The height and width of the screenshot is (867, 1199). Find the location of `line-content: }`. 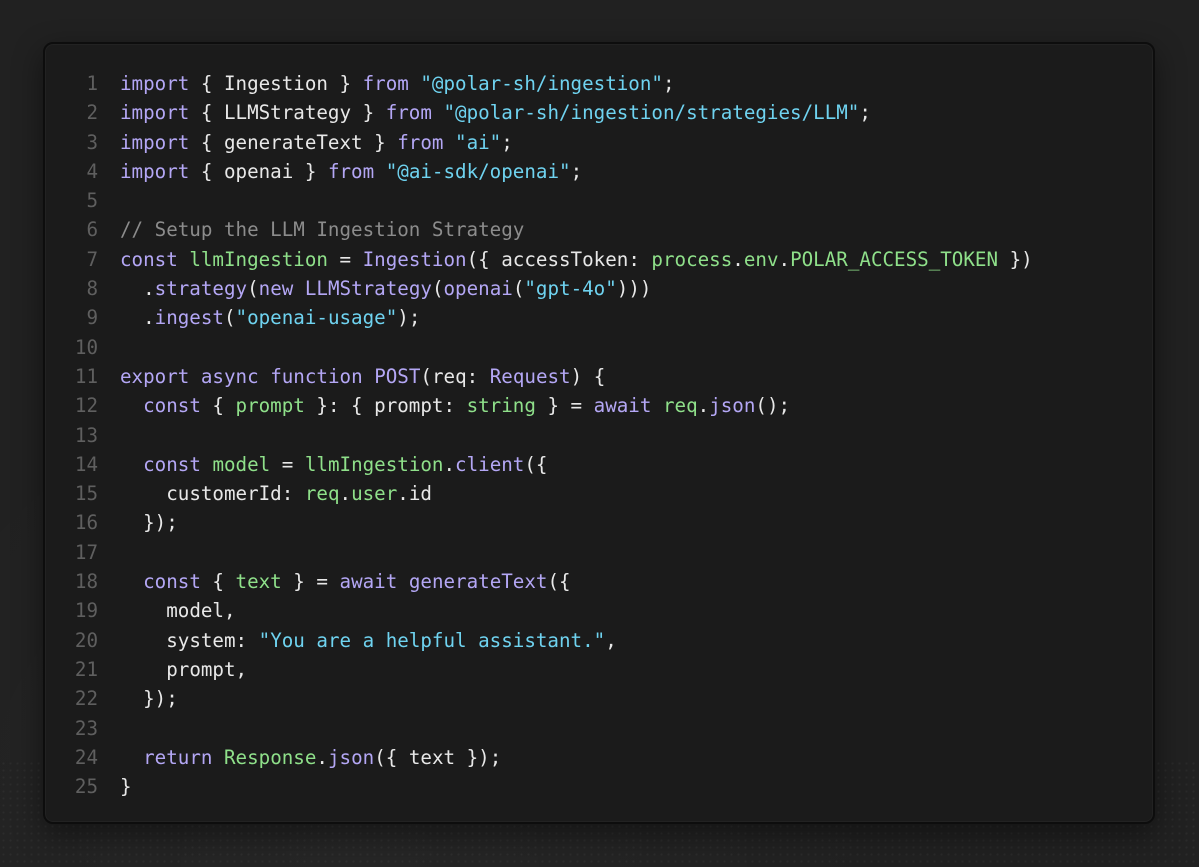

line-content: } is located at coordinates (126, 786).